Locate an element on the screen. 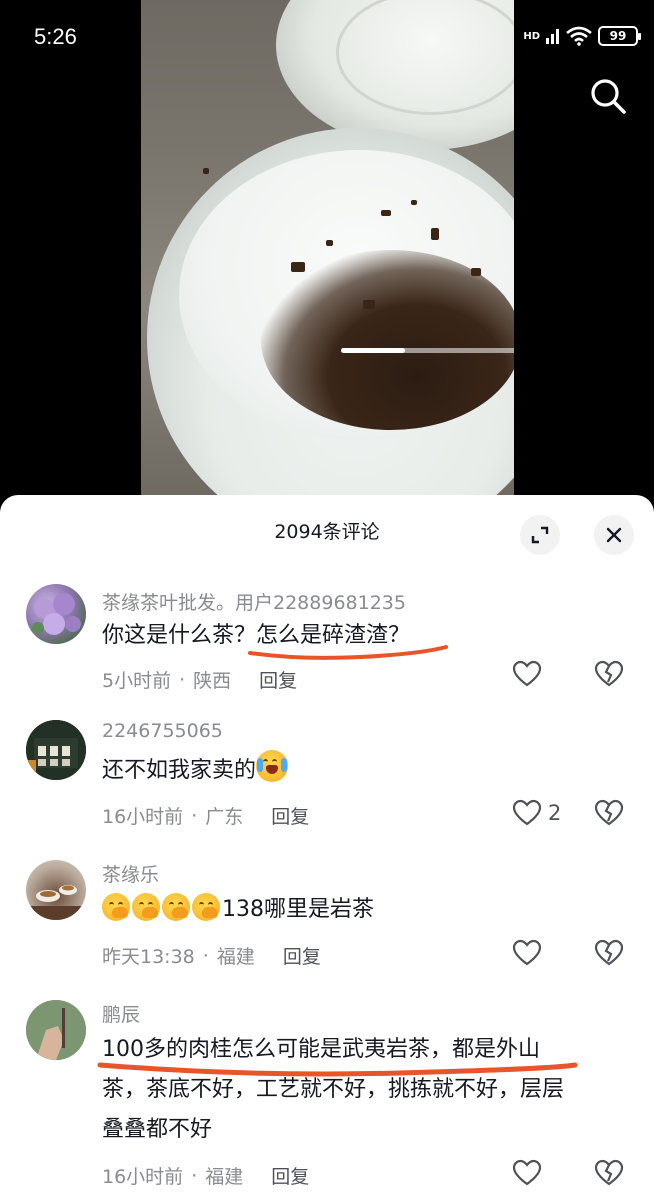  comments-header: 2094条评论 is located at coordinates (327, 531).